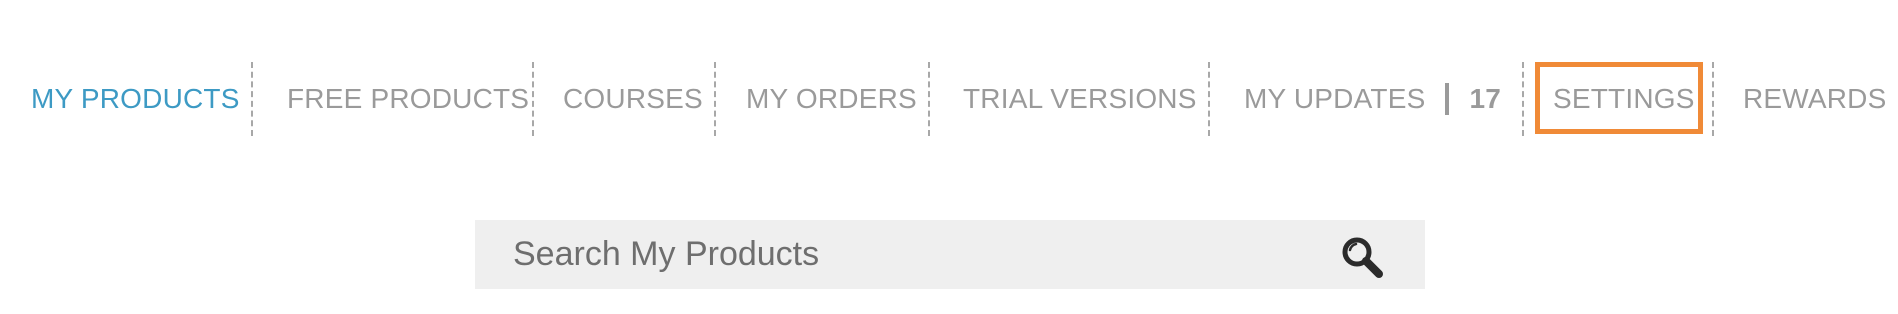  I want to click on tab-courses: COURSES, so click(633, 99).